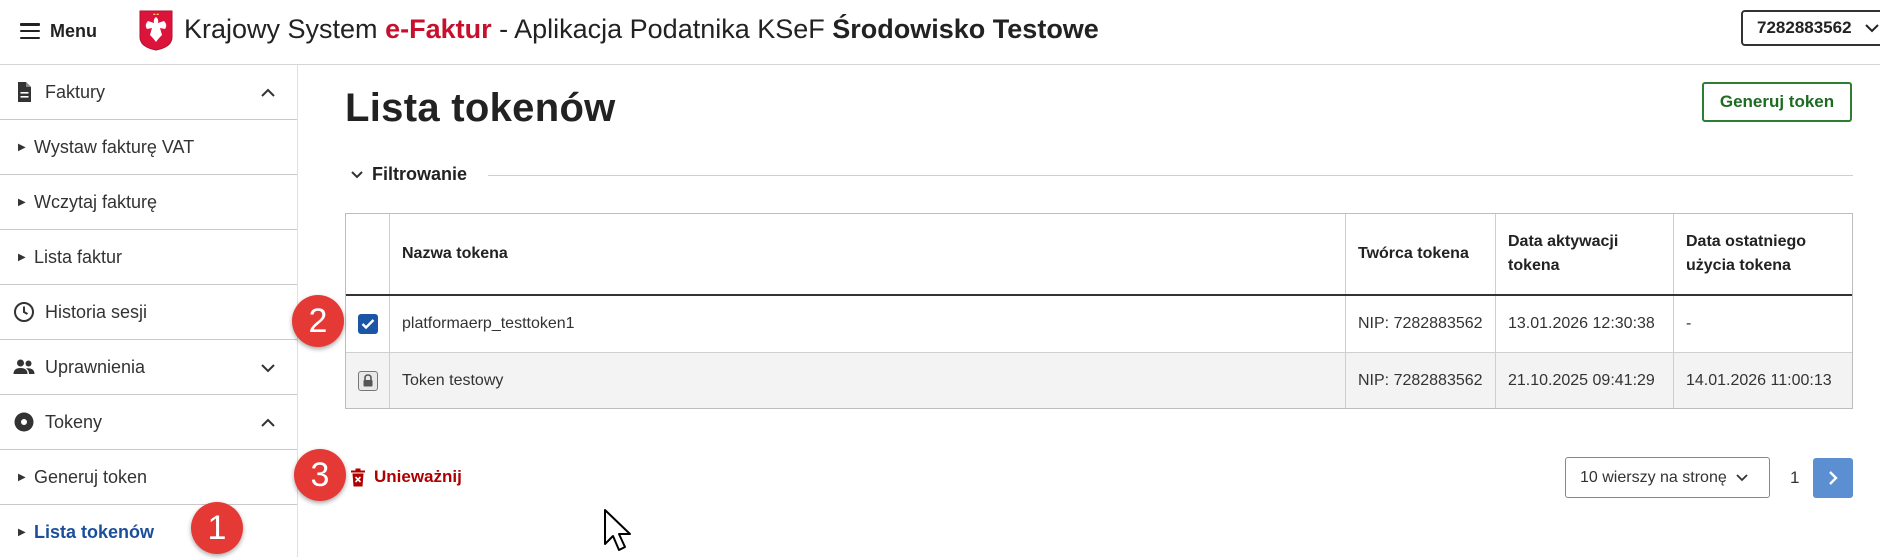 This screenshot has width=1880, height=560. Describe the element at coordinates (1763, 254) in the screenshot. I see `header-last-used-date: Data ostatniego użycia tokena` at that location.